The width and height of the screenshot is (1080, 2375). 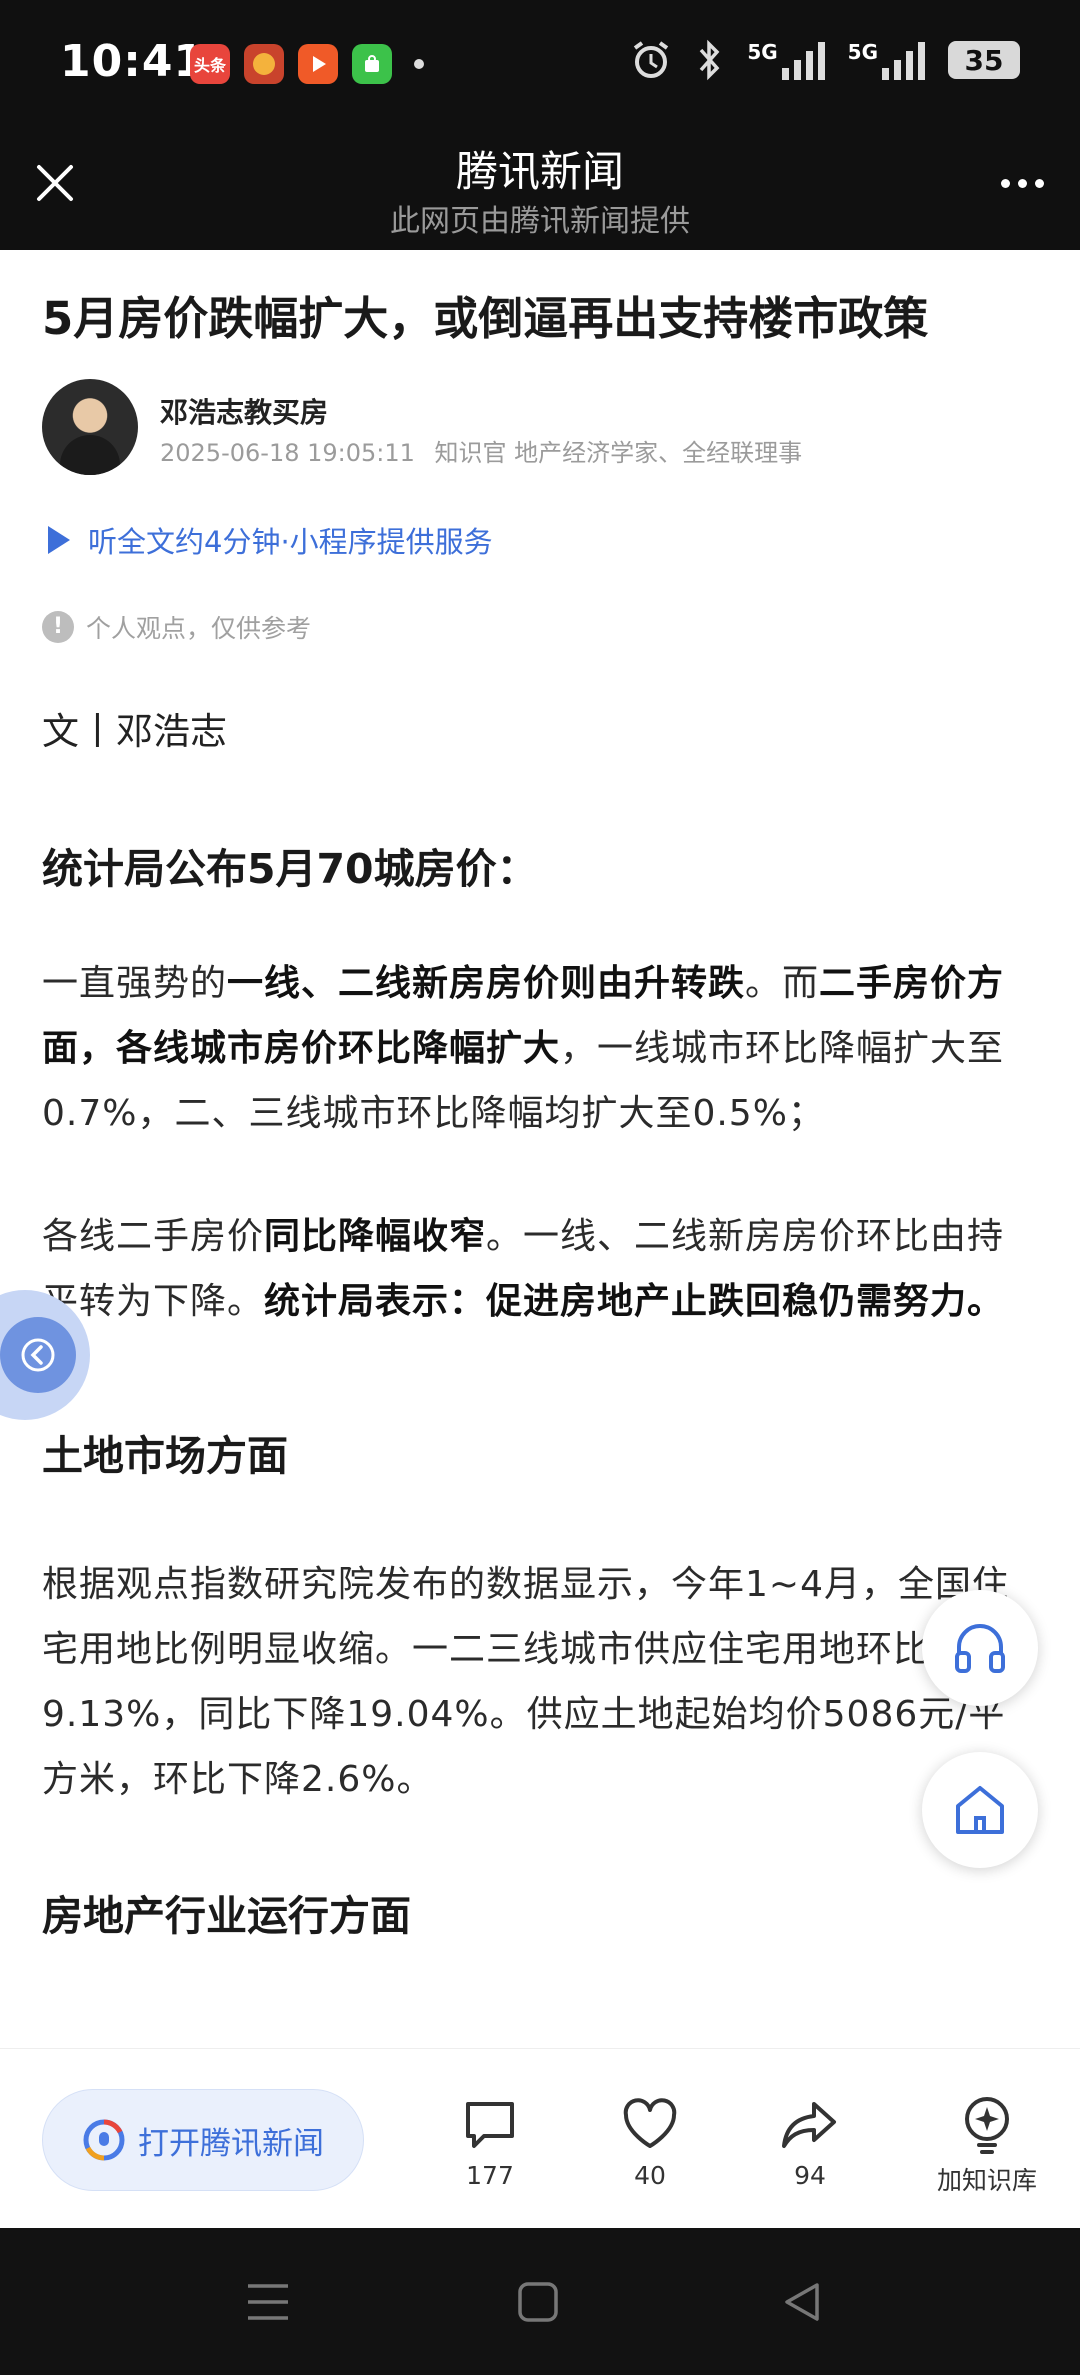 What do you see at coordinates (986, 2180) in the screenshot?
I see `add-knowledge-label: 加知识库` at bounding box center [986, 2180].